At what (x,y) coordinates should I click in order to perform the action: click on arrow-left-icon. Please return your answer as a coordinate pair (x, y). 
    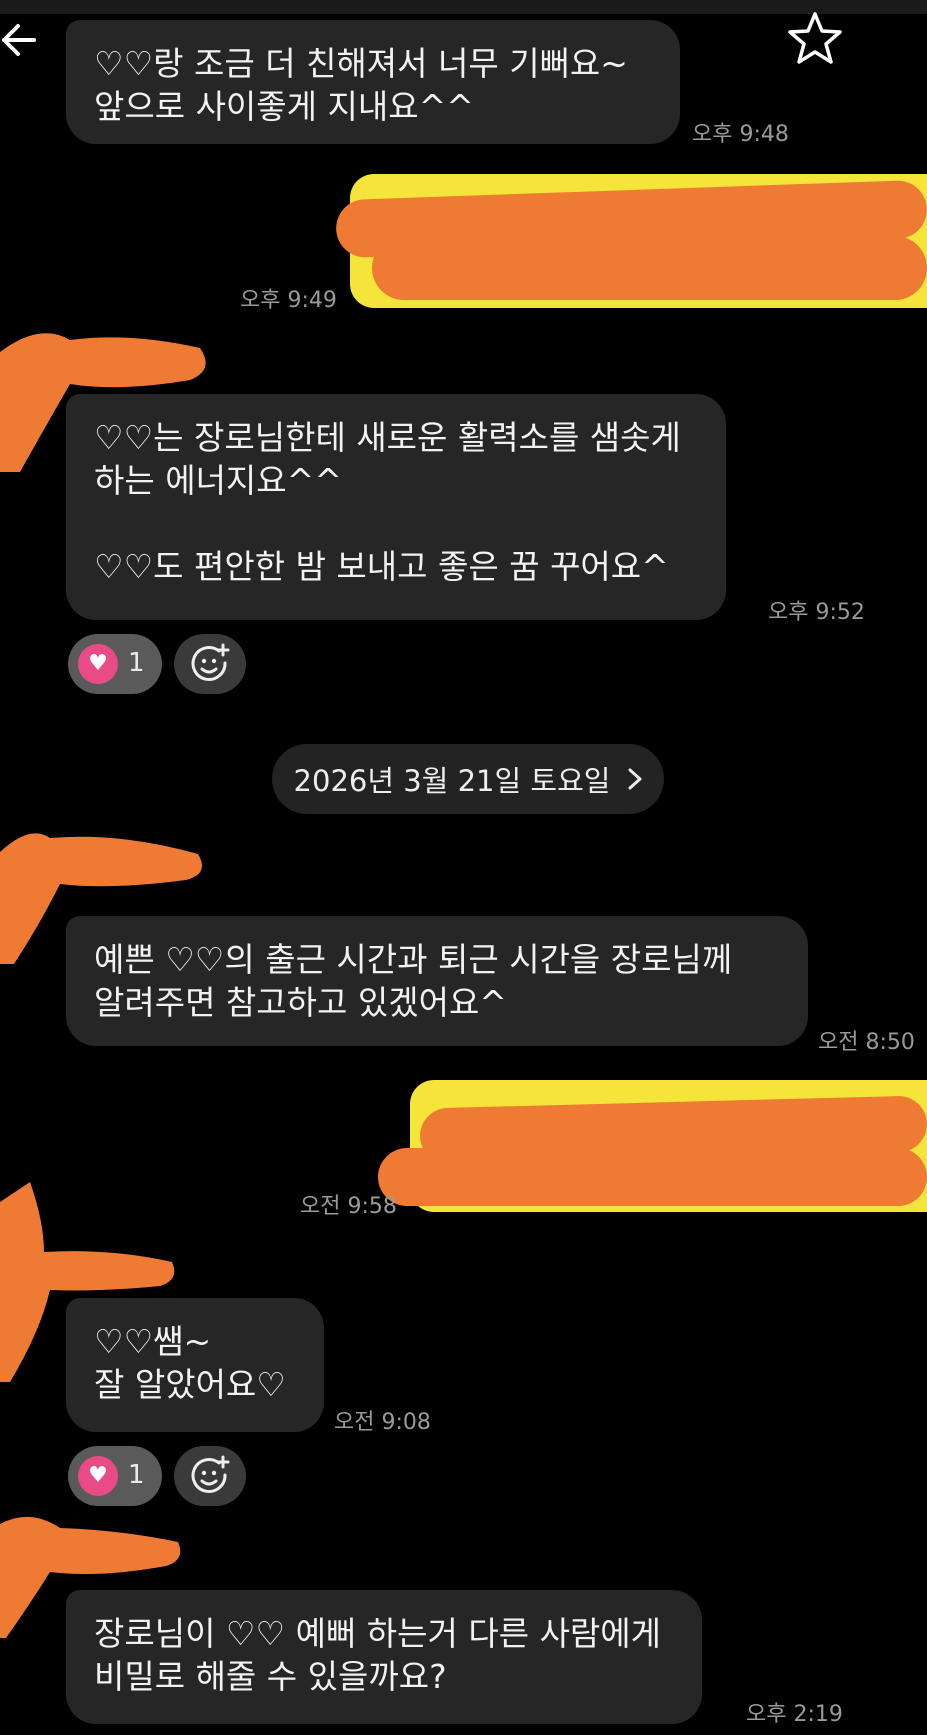
    Looking at the image, I should click on (19, 40).